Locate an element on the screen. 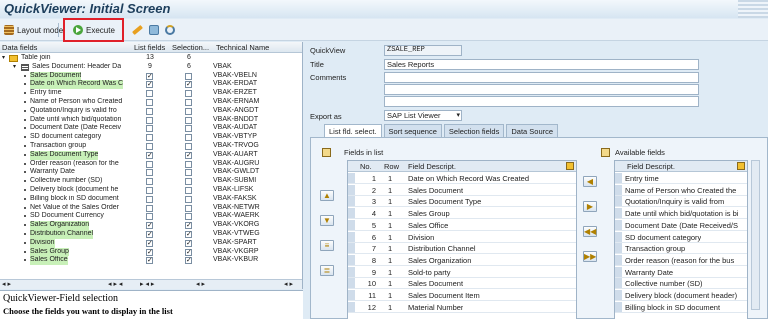  tree-row: Delivery block (document he VBAK-LIFSK is located at coordinates (151, 190).